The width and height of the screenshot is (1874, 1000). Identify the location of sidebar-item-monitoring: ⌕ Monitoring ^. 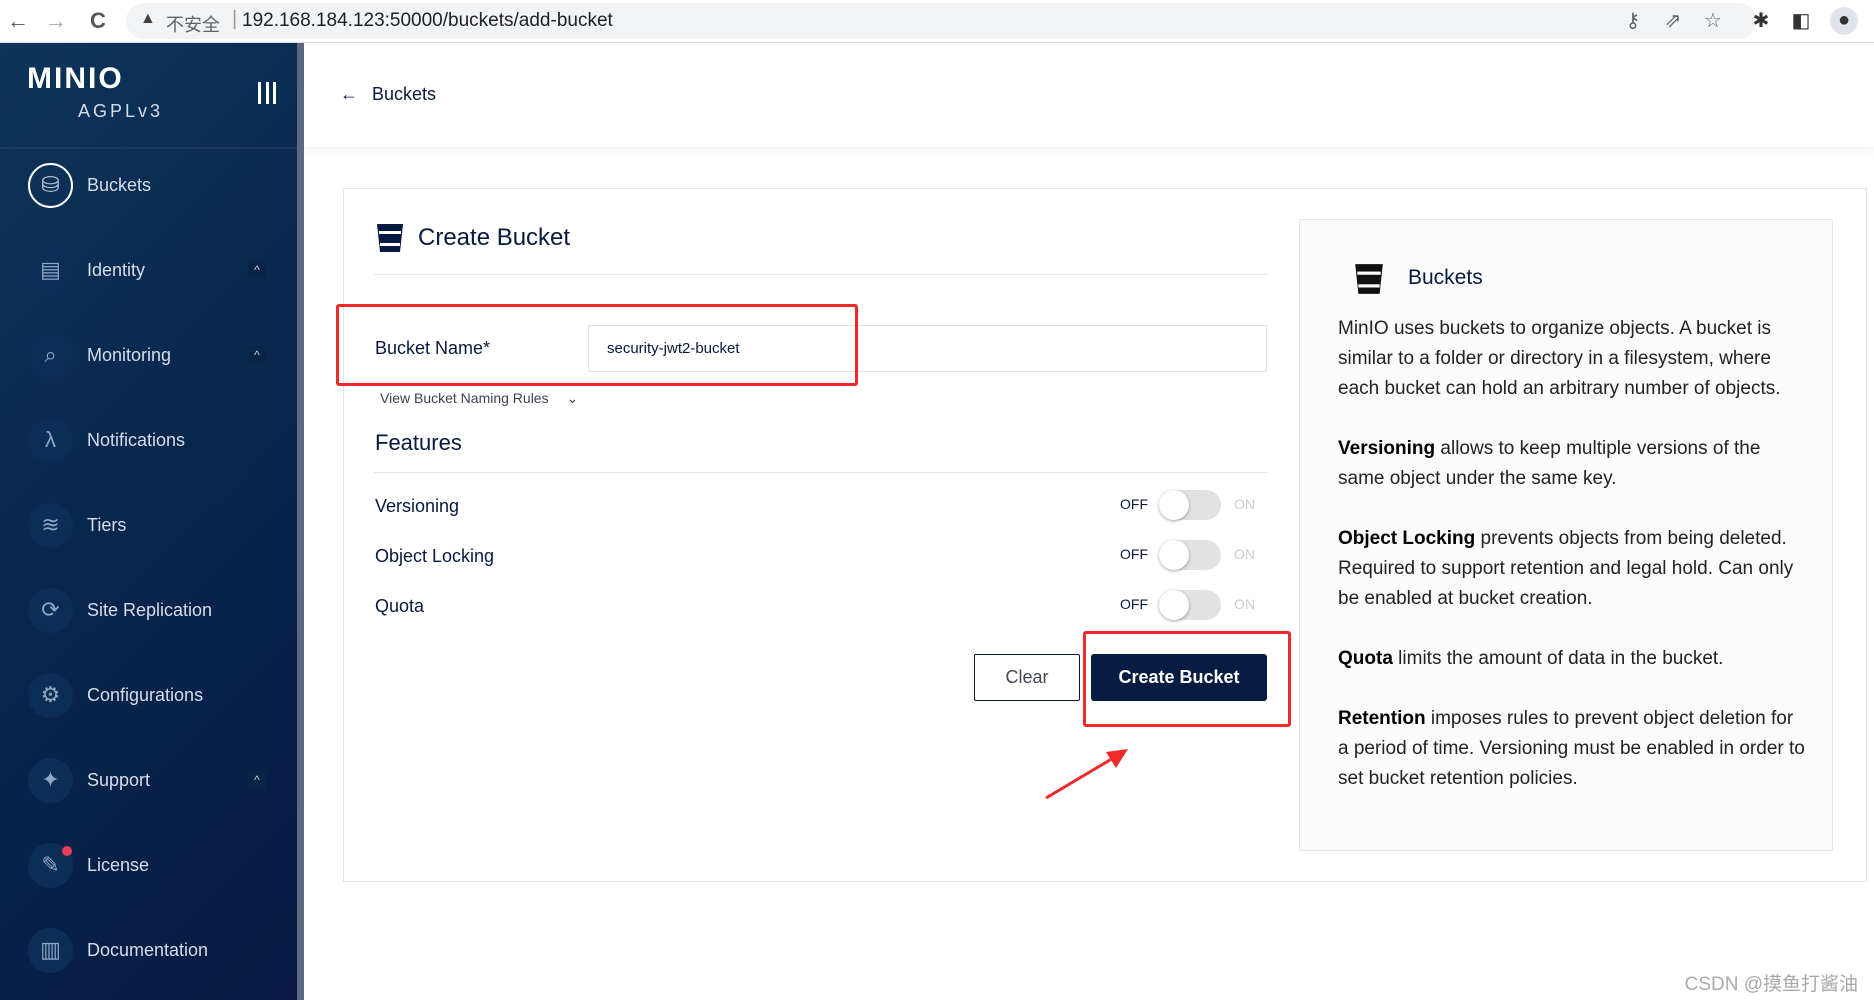
(148, 355).